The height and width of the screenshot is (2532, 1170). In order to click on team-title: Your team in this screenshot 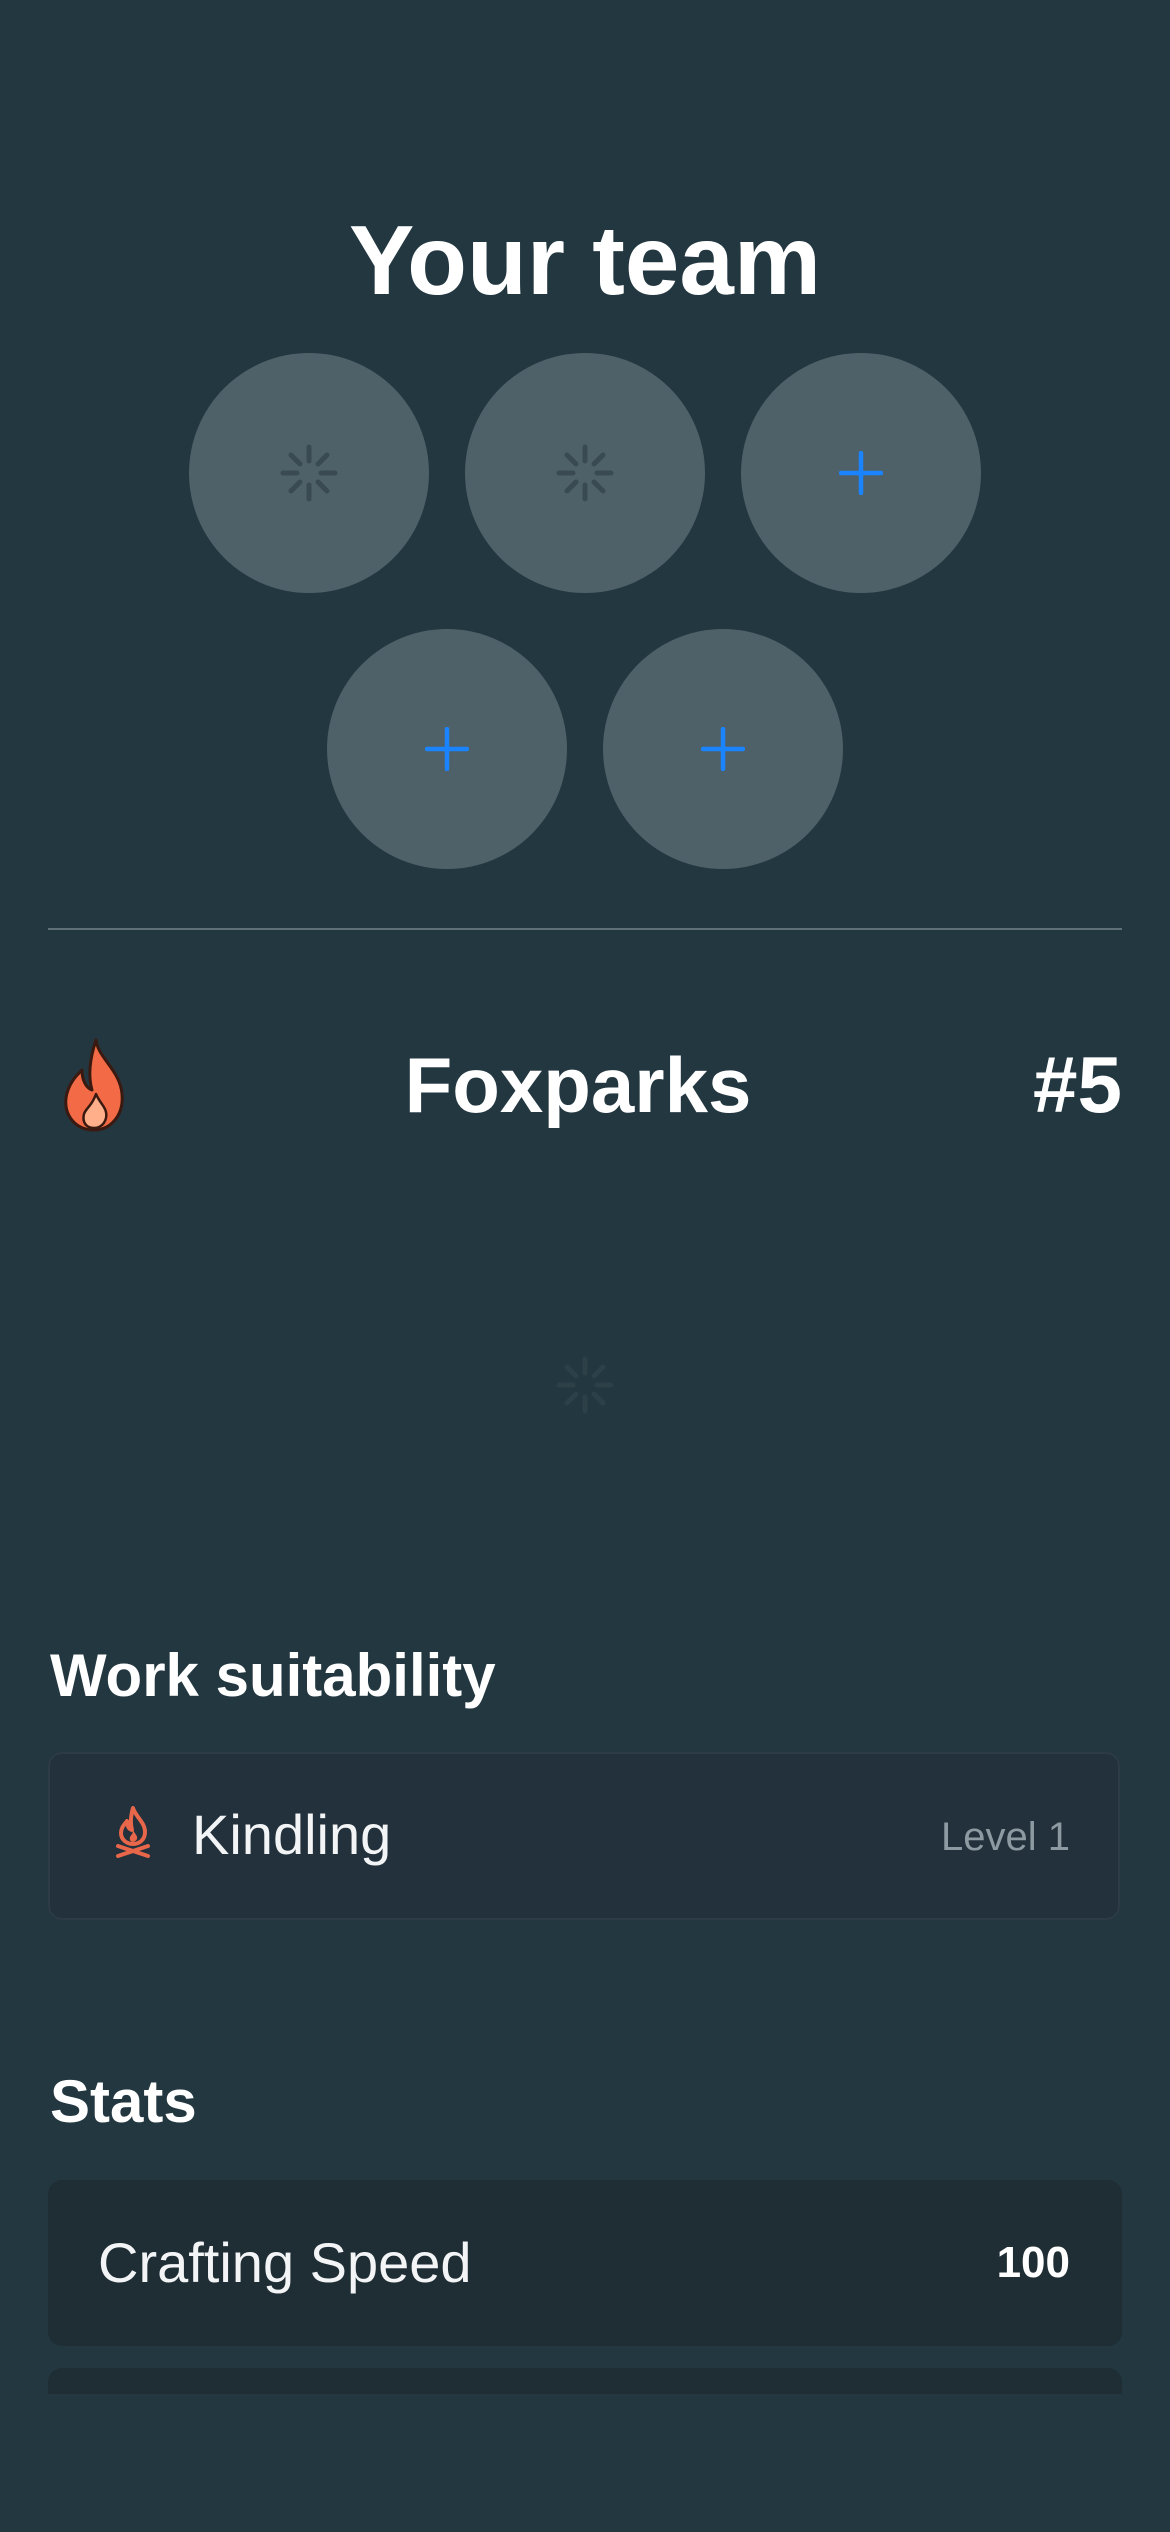, I will do `click(585, 260)`.